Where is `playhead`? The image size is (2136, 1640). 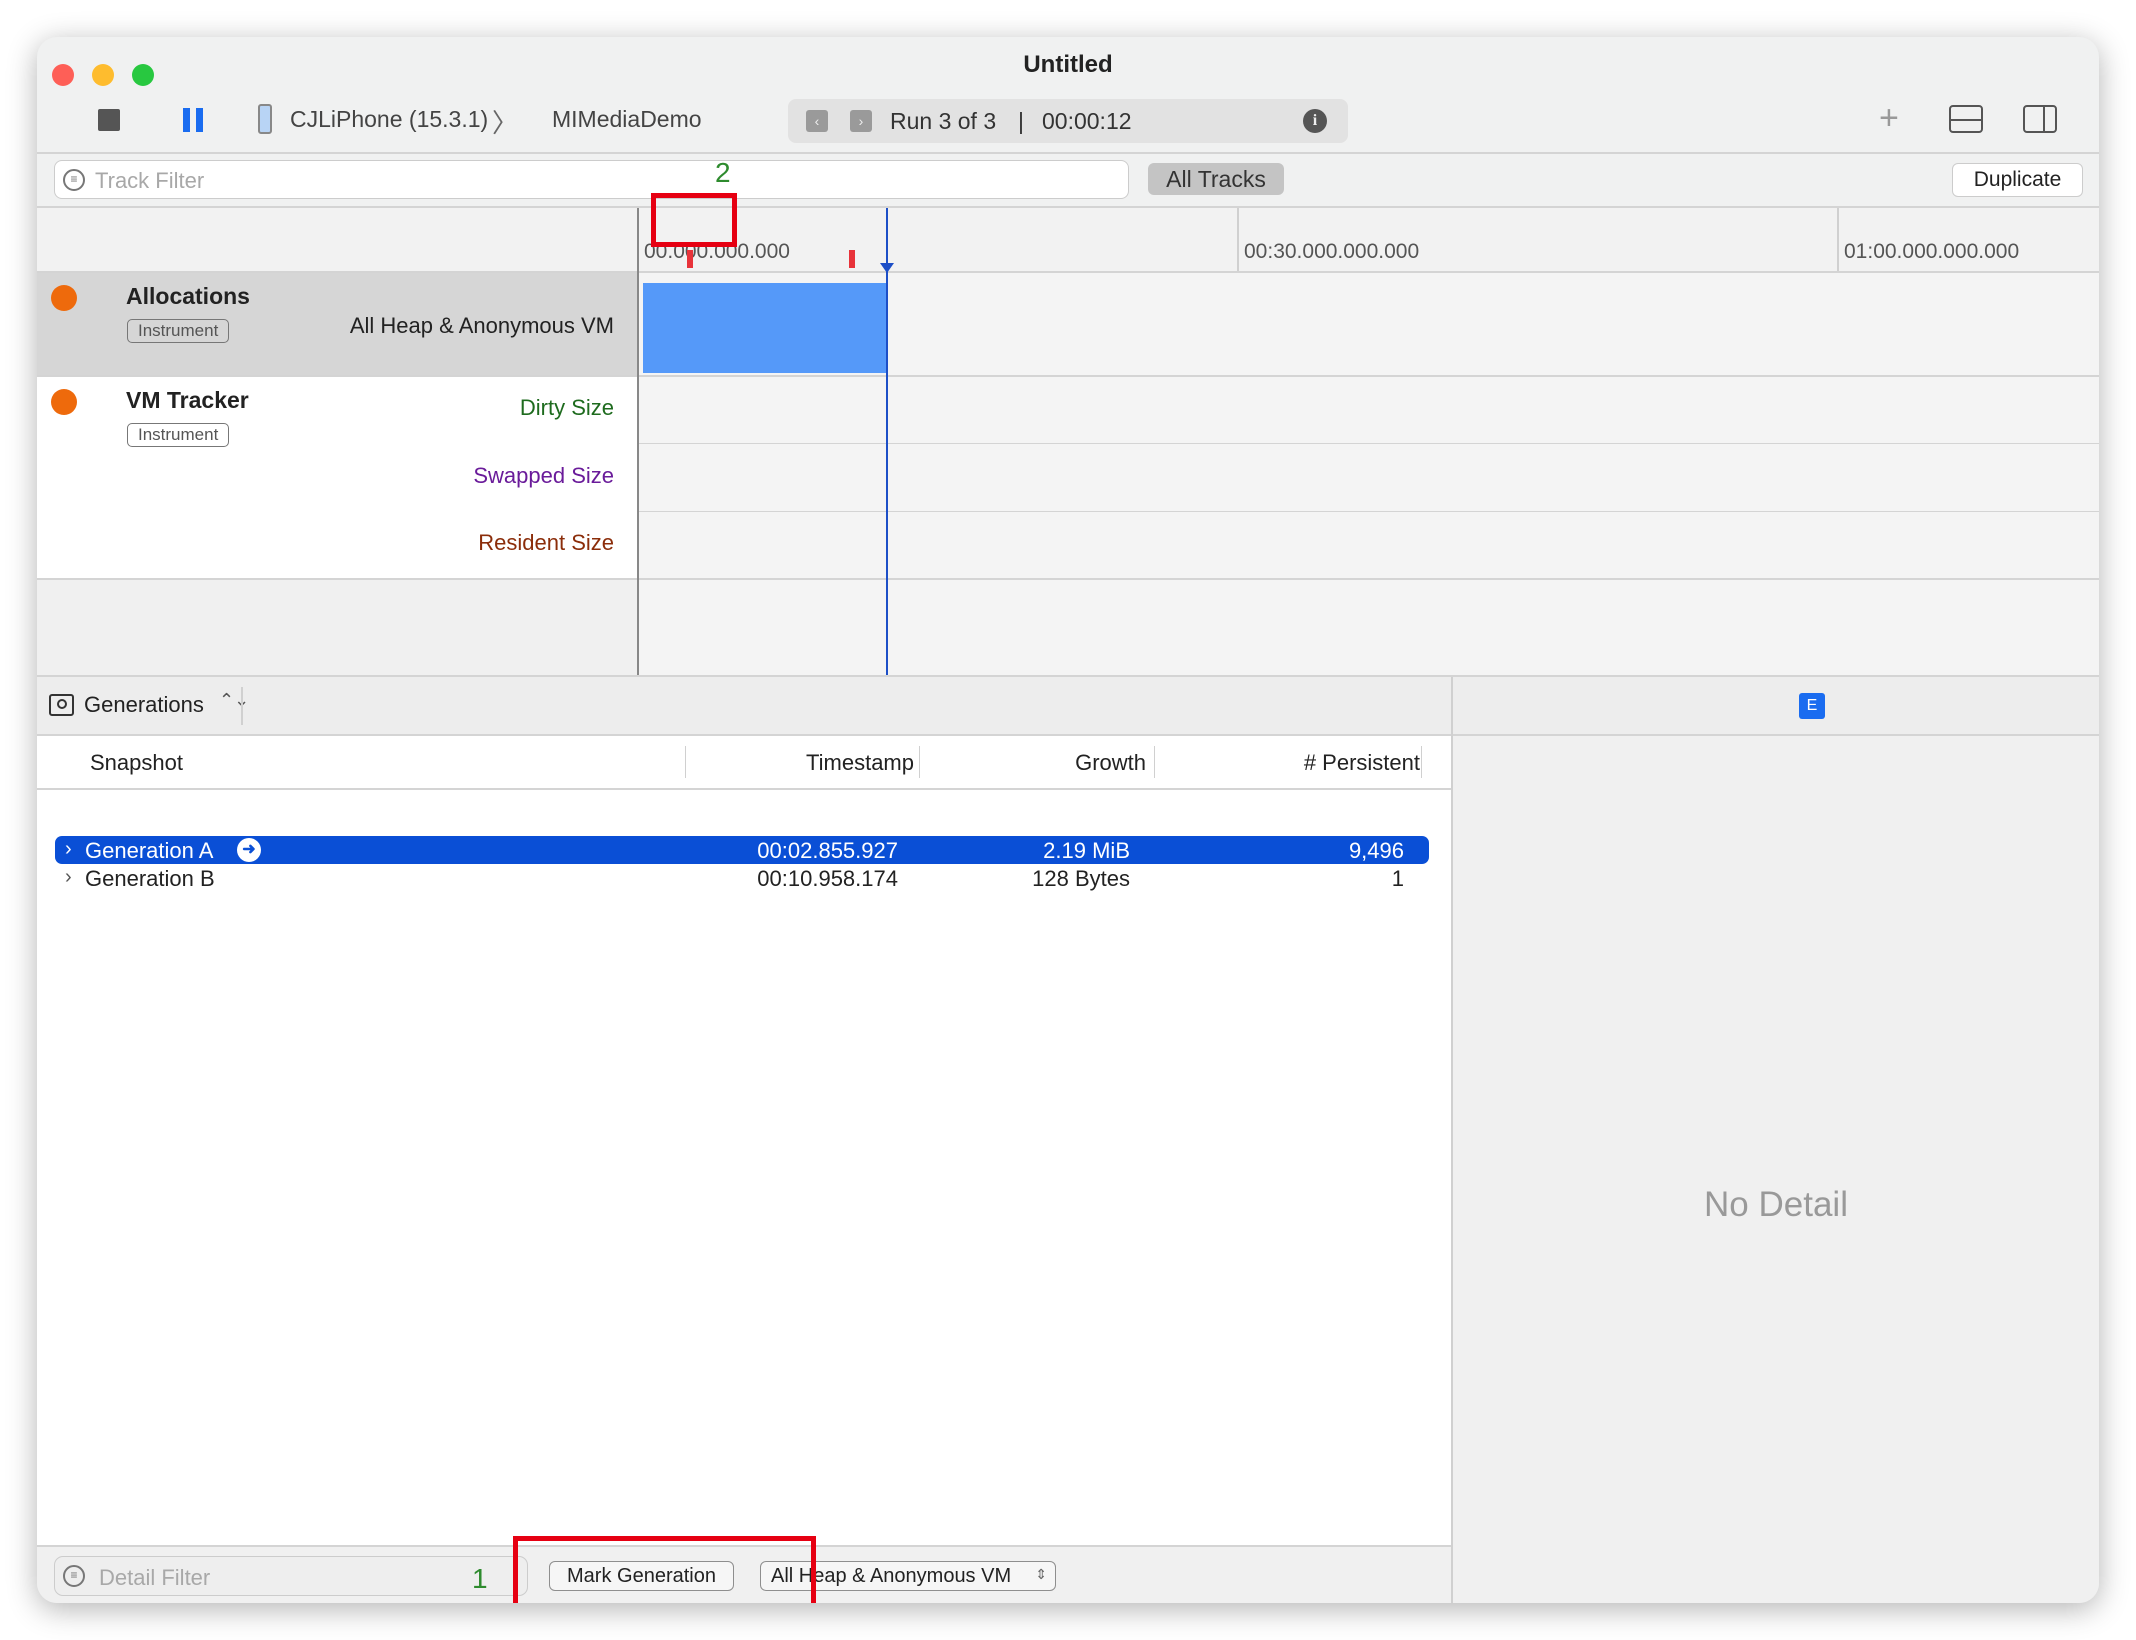
playhead is located at coordinates (887, 441).